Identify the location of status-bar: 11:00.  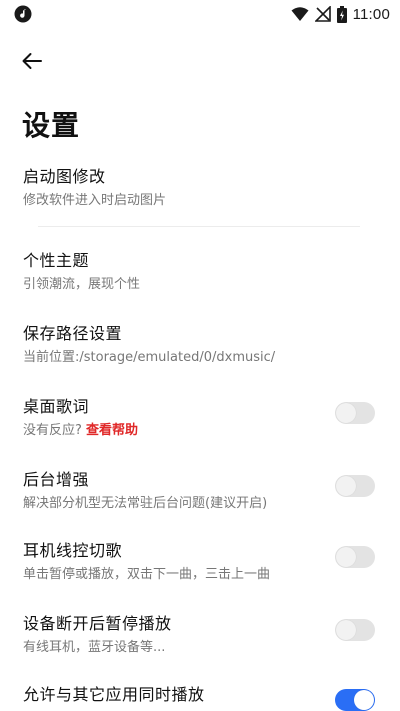
(200, 14).